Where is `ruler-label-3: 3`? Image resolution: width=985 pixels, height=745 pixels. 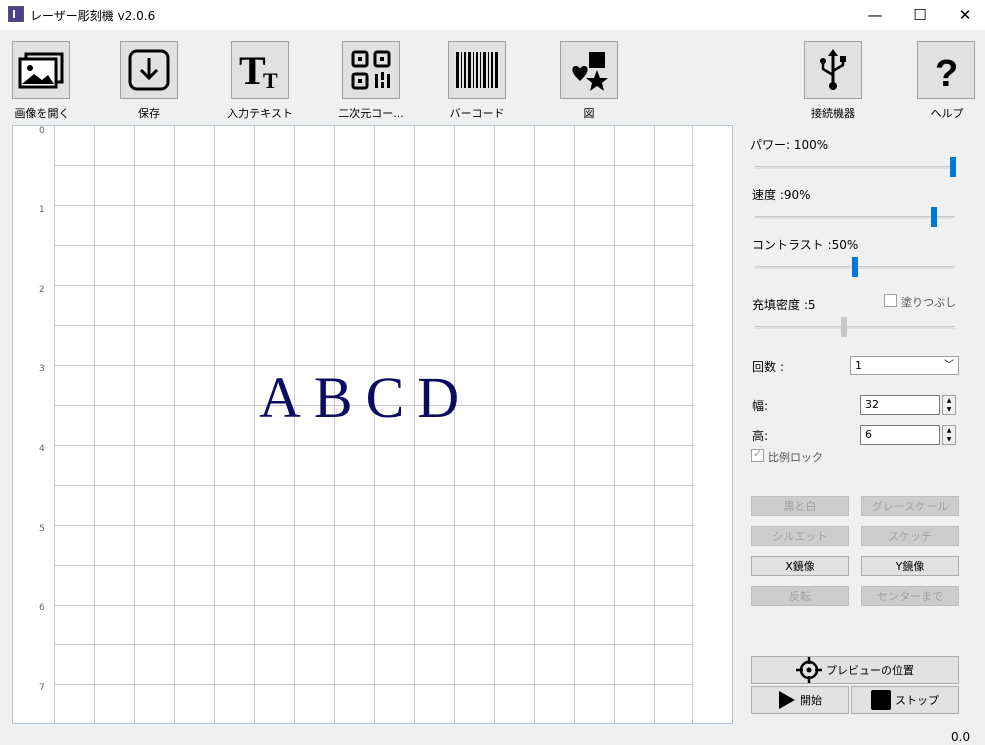
ruler-label-3: 3 is located at coordinates (42, 369).